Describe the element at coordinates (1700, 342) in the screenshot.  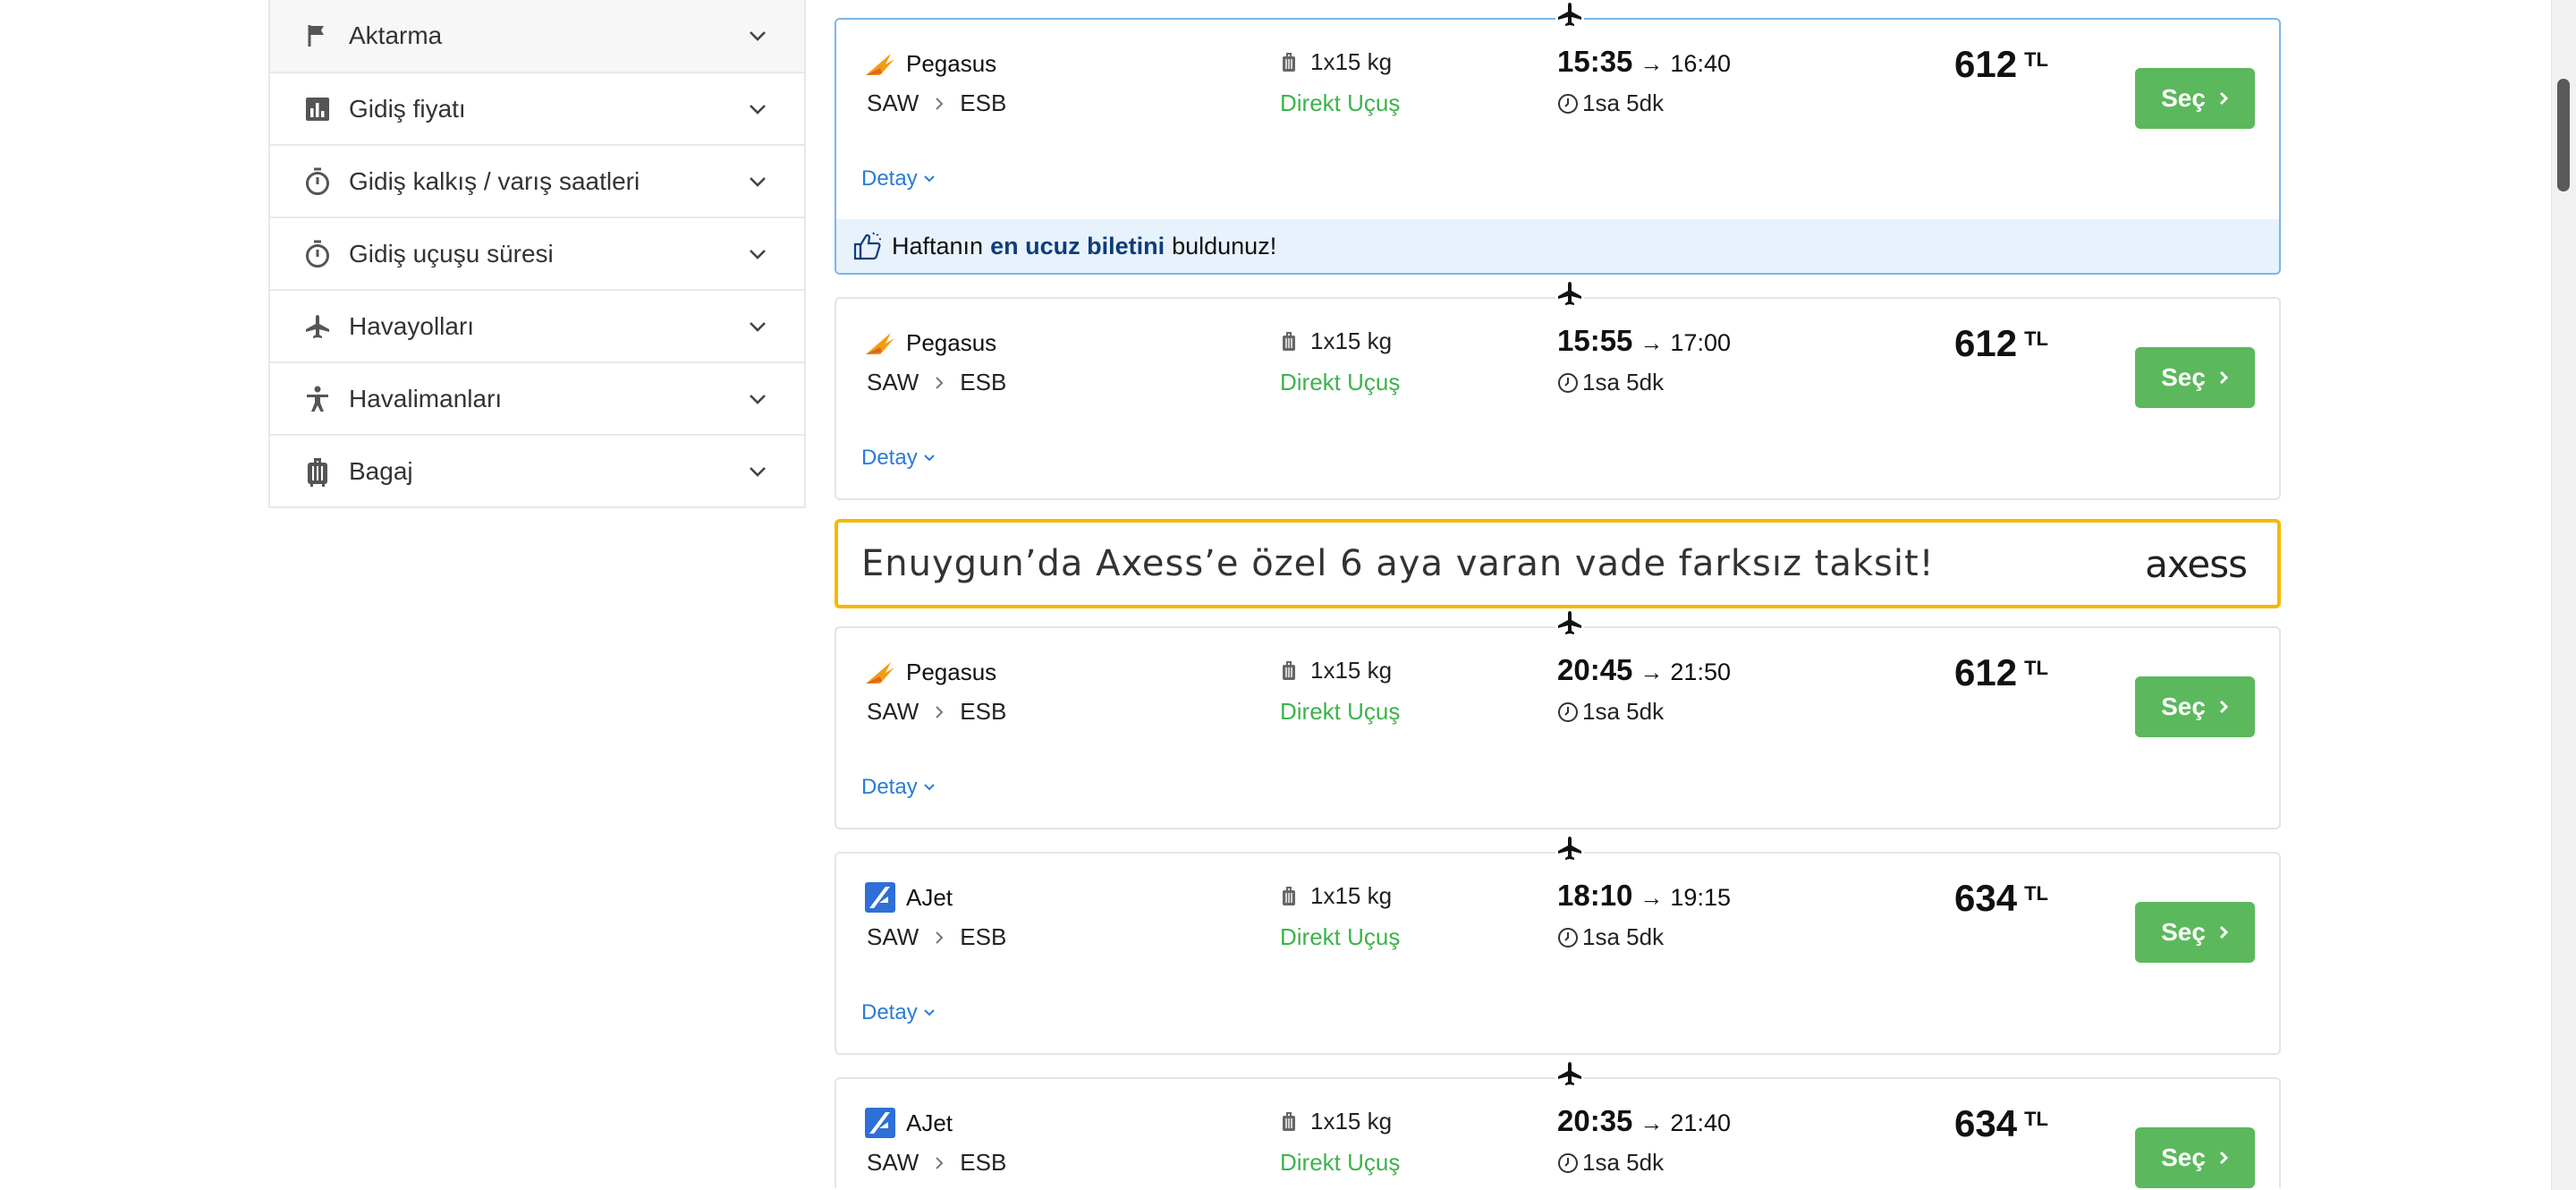
I see `arrival-time: 17:00` at that location.